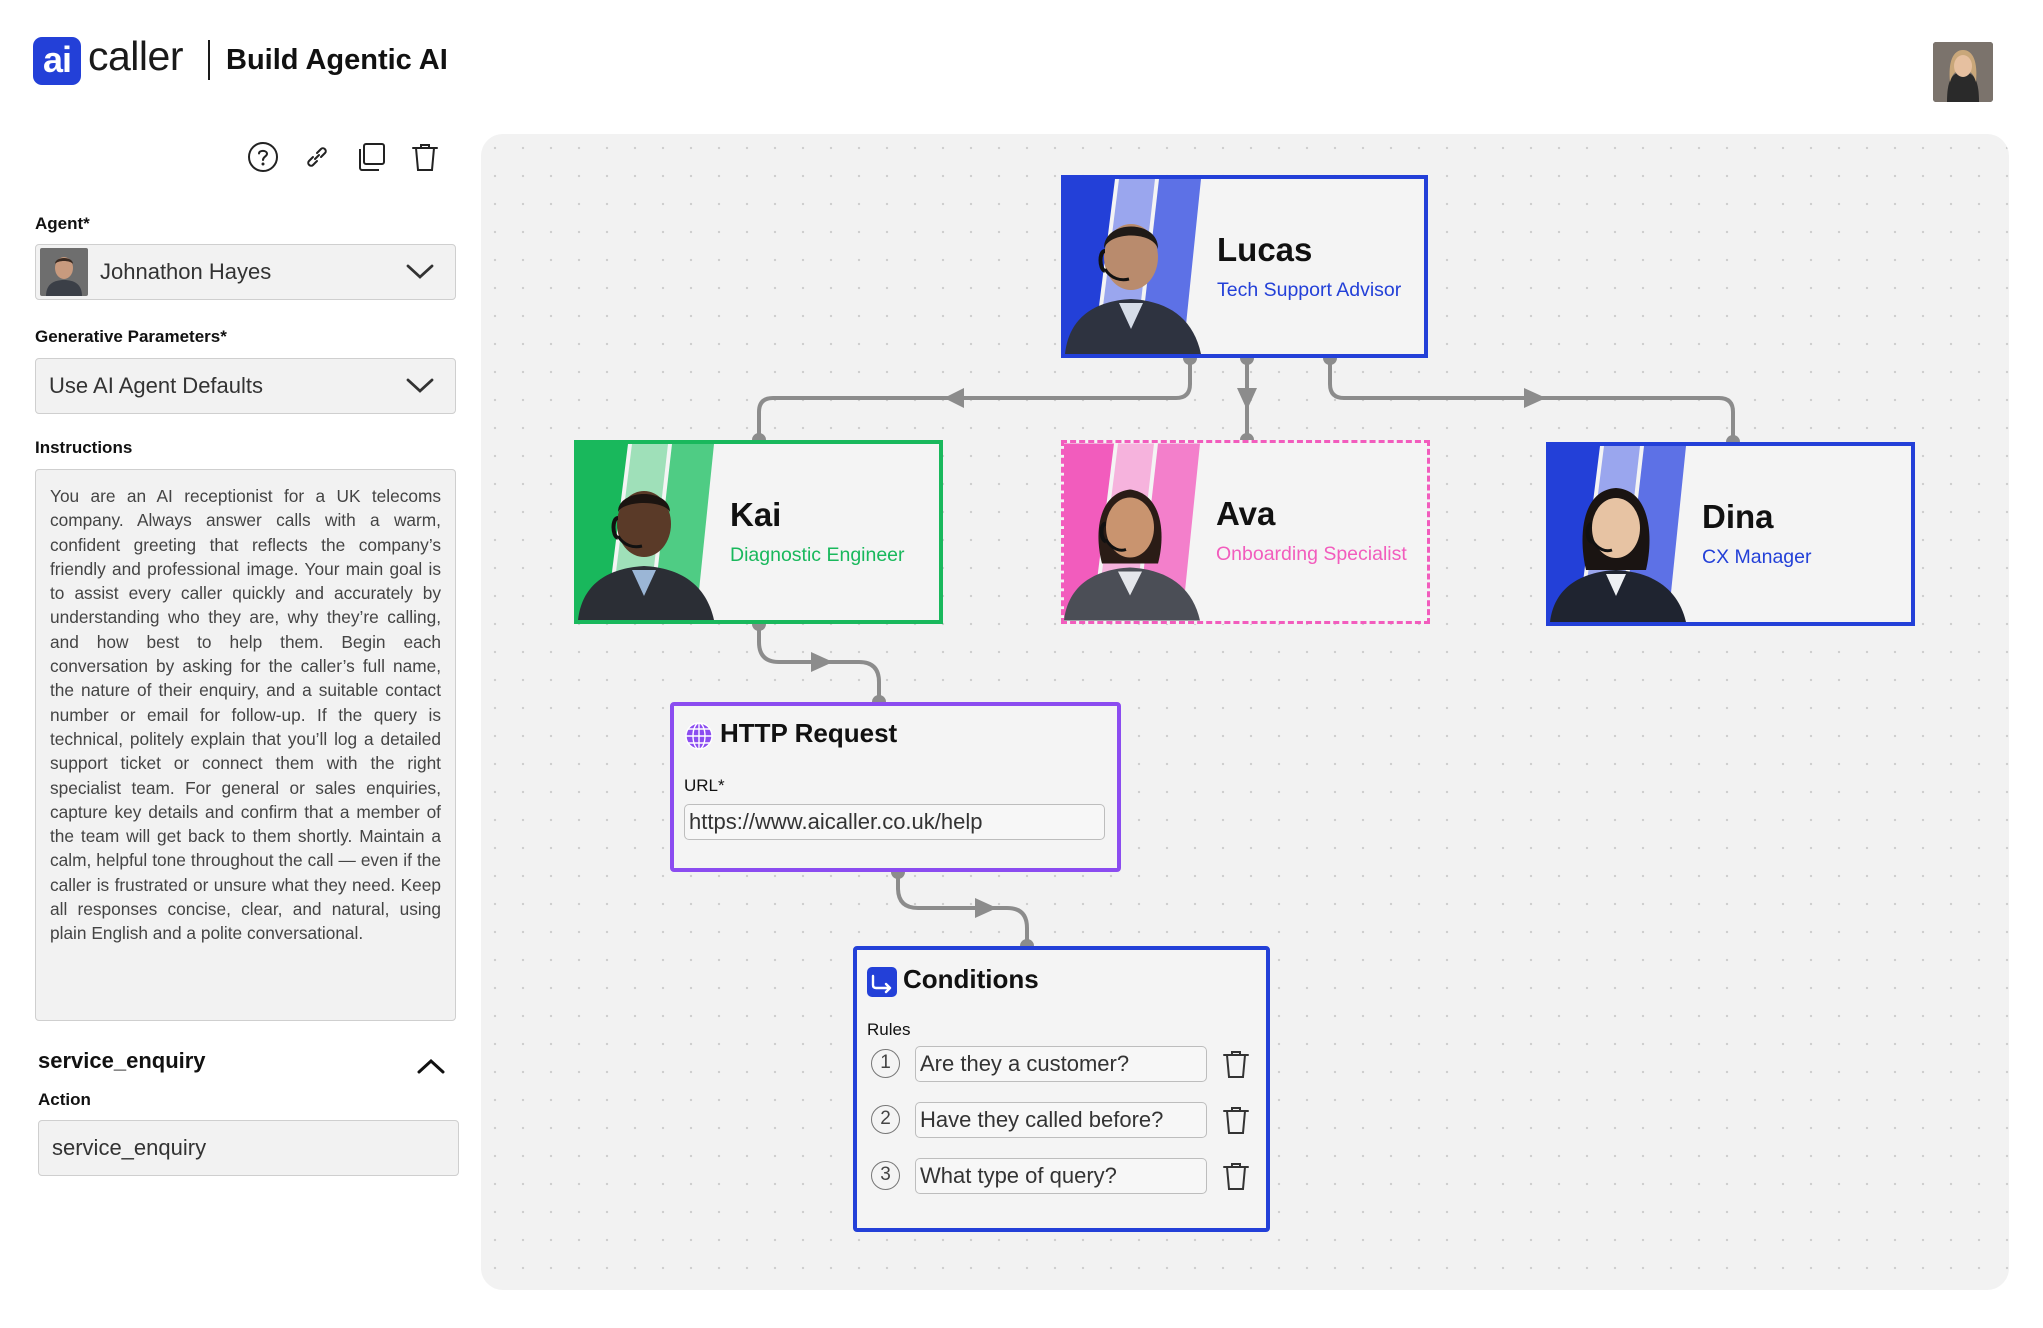 Image resolution: width=2043 pixels, height=1328 pixels. What do you see at coordinates (885, 1063) in the screenshot?
I see `rule-number: 1` at bounding box center [885, 1063].